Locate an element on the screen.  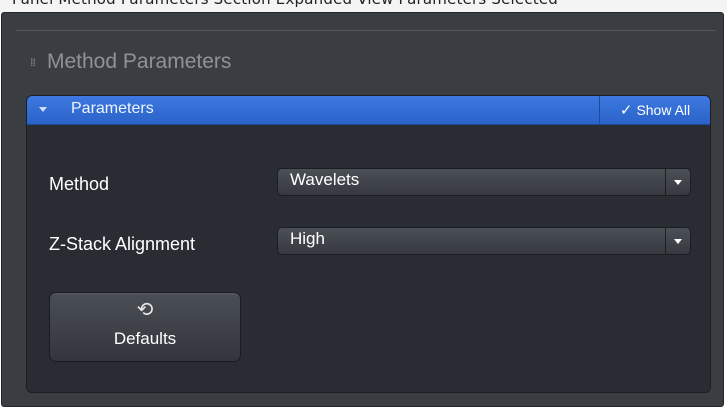
reset-icon: ⟲ is located at coordinates (145, 309).